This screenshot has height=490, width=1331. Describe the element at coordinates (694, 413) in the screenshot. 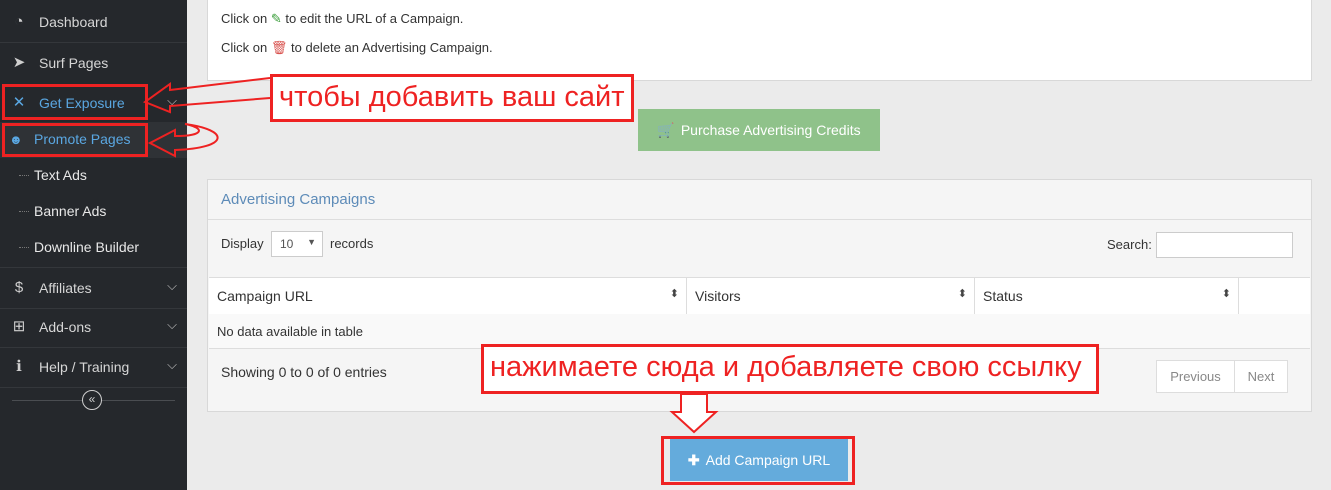

I see `arrow-to-add-button` at that location.